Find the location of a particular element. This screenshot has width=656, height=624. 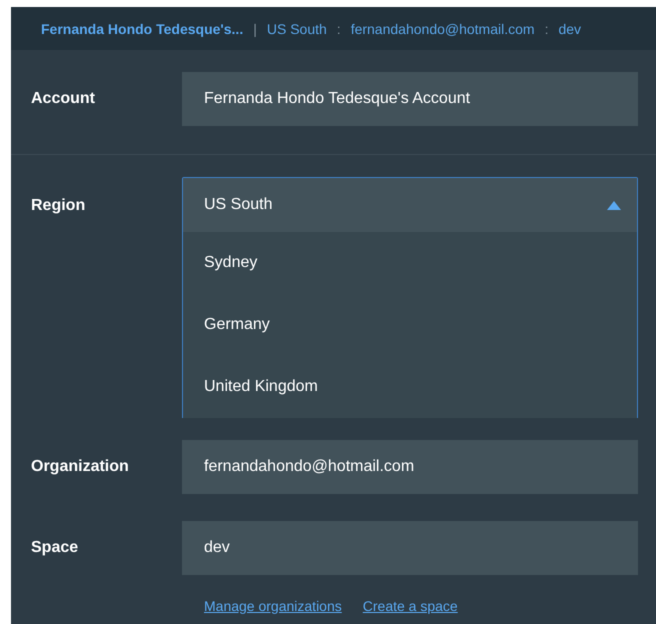

dropdown-option: United Kingdom is located at coordinates (410, 387).